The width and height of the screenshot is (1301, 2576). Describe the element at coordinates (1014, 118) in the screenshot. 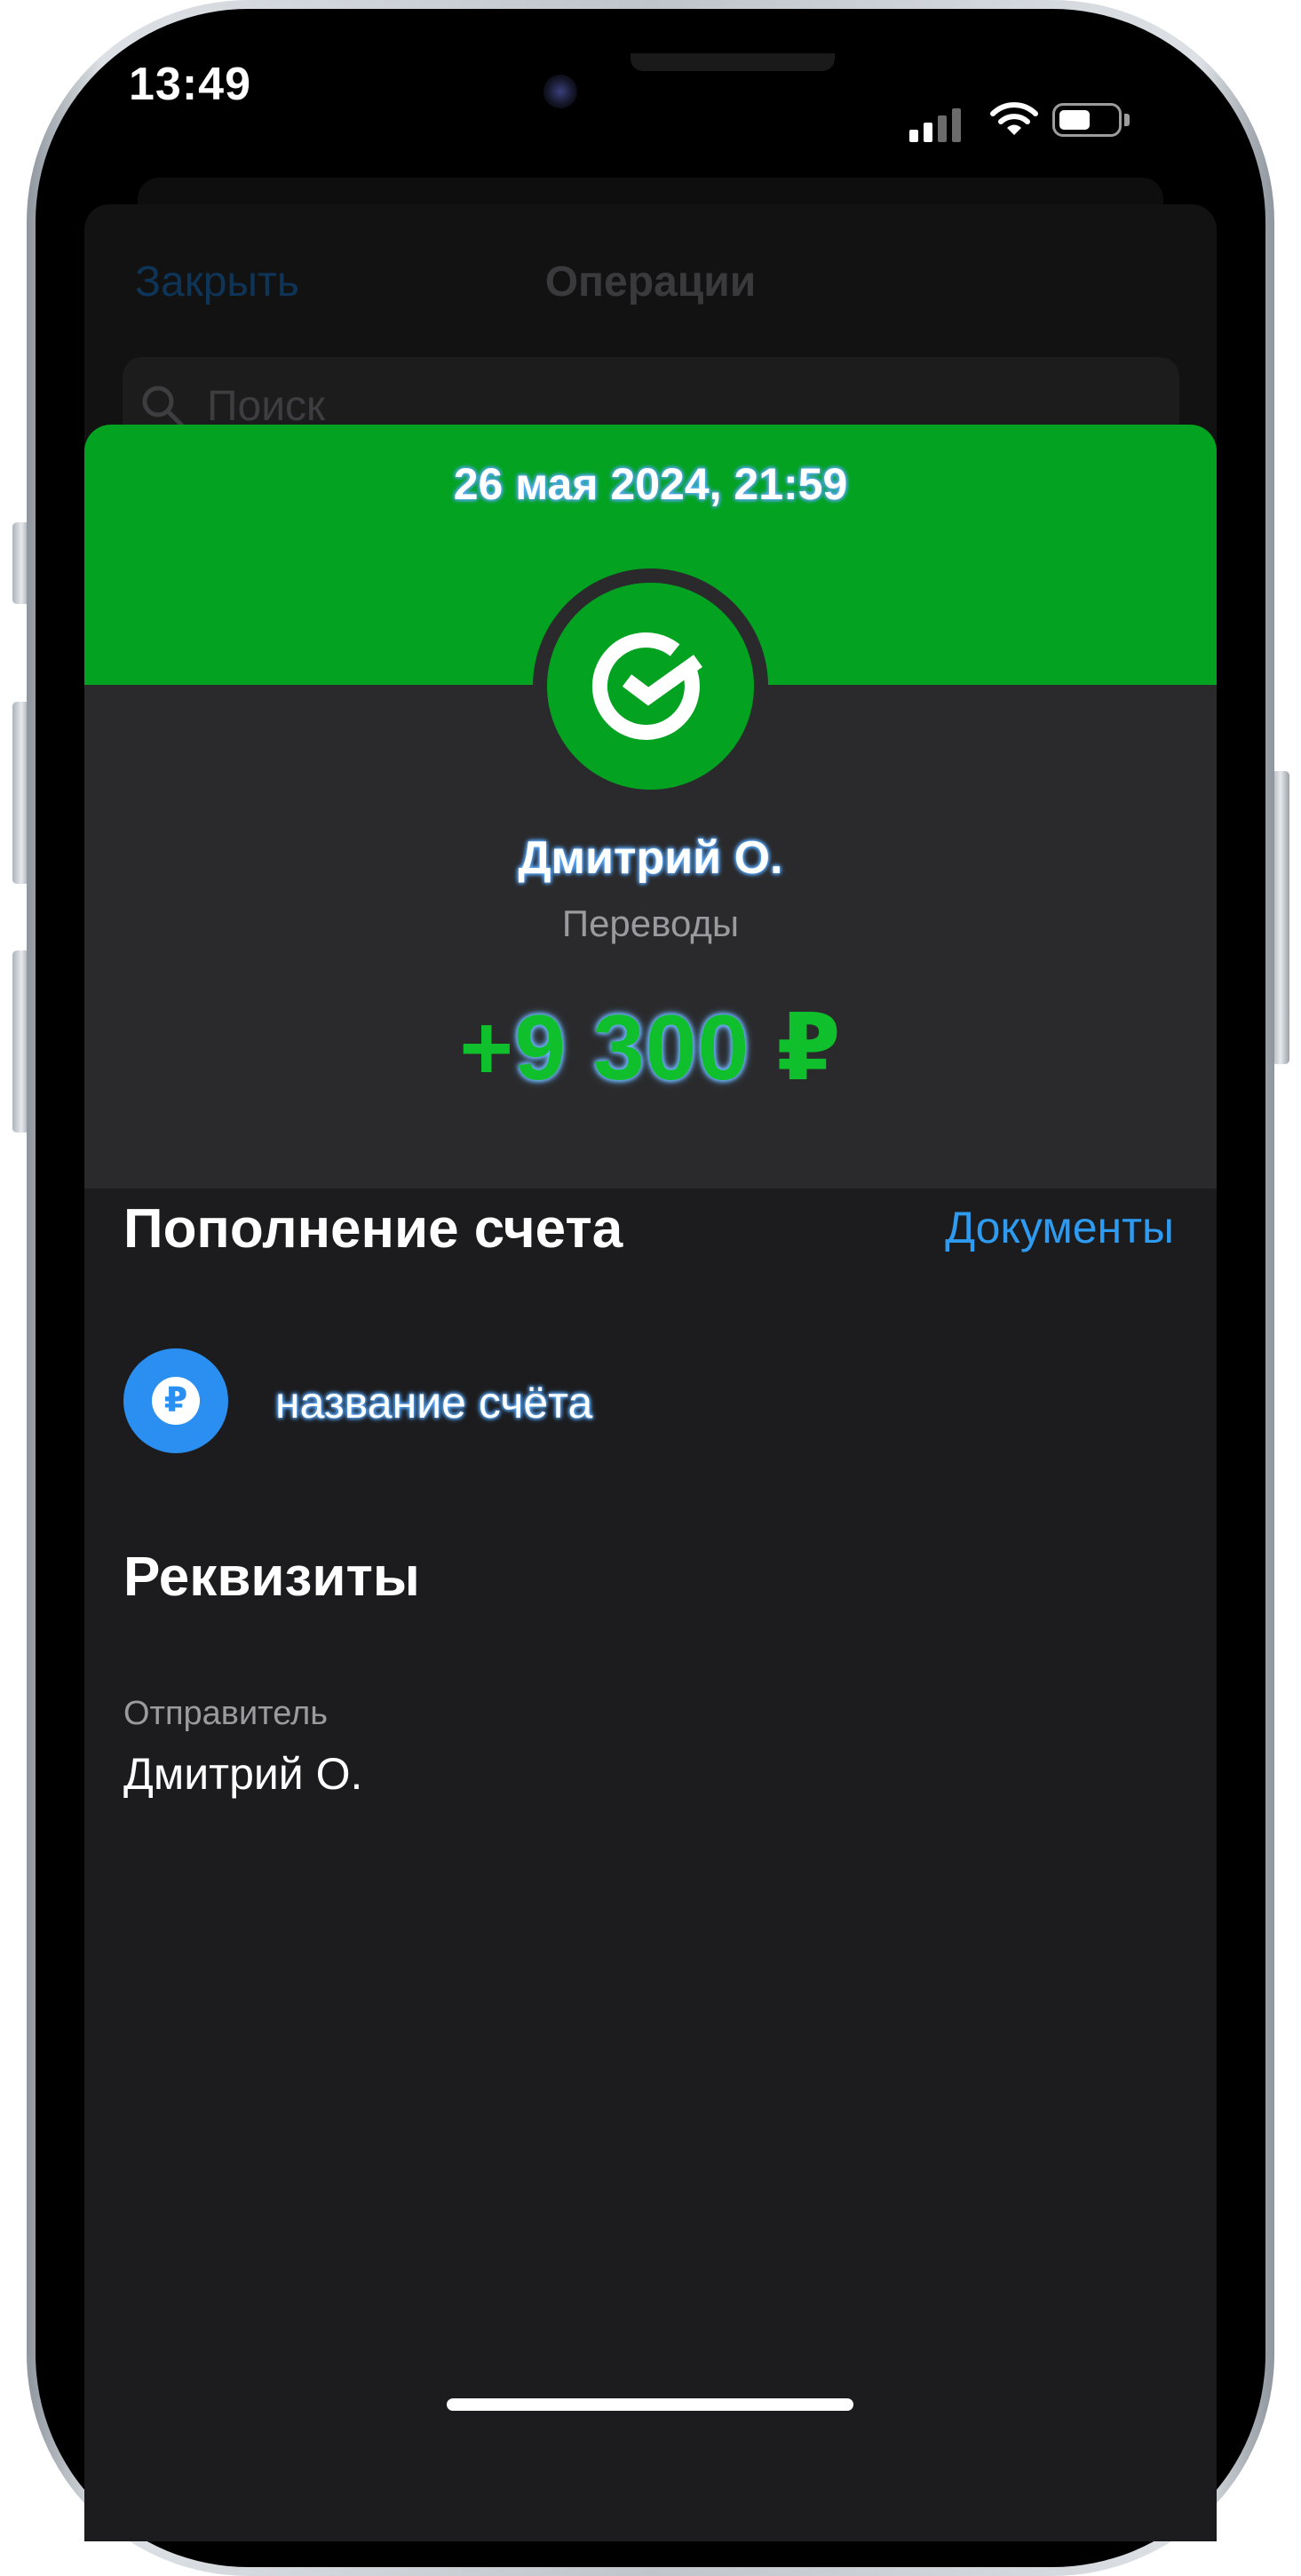

I see `wifi-icon` at that location.